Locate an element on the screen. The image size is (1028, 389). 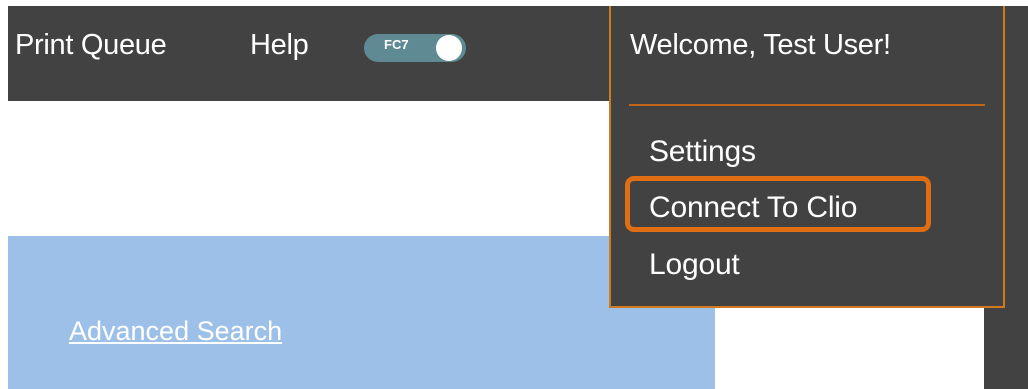
toggle-knob is located at coordinates (449, 48).